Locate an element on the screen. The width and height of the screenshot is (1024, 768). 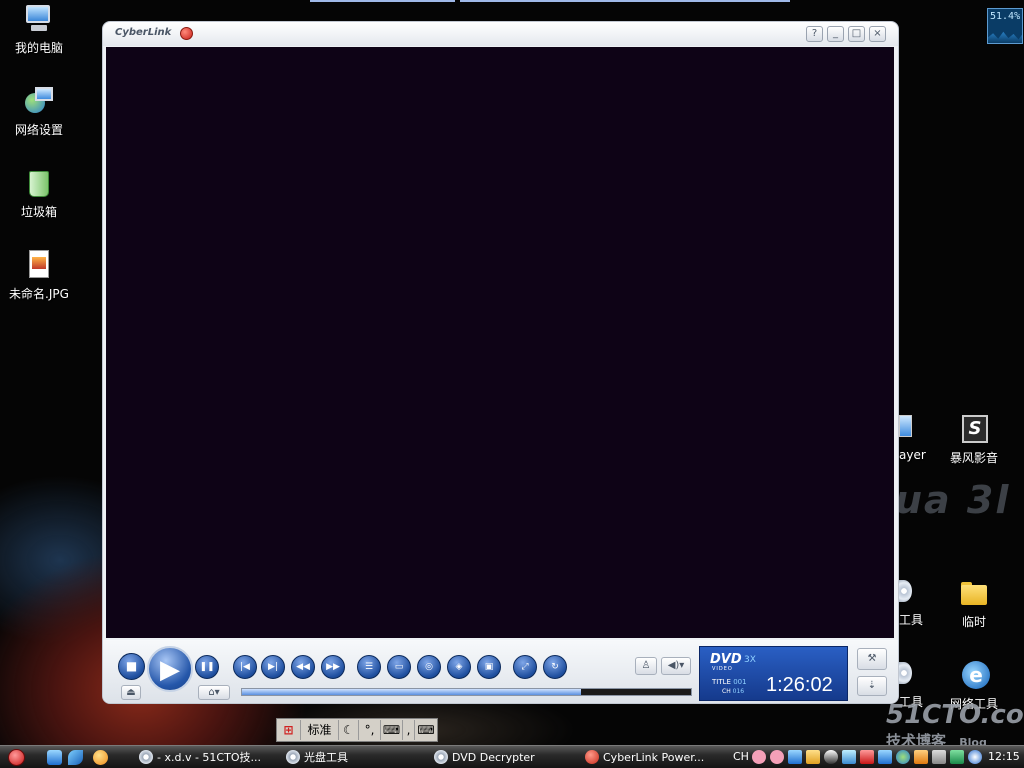
taskbar-item-dvd-decrypter: DVD Decrypter is located at coordinates (497, 757).